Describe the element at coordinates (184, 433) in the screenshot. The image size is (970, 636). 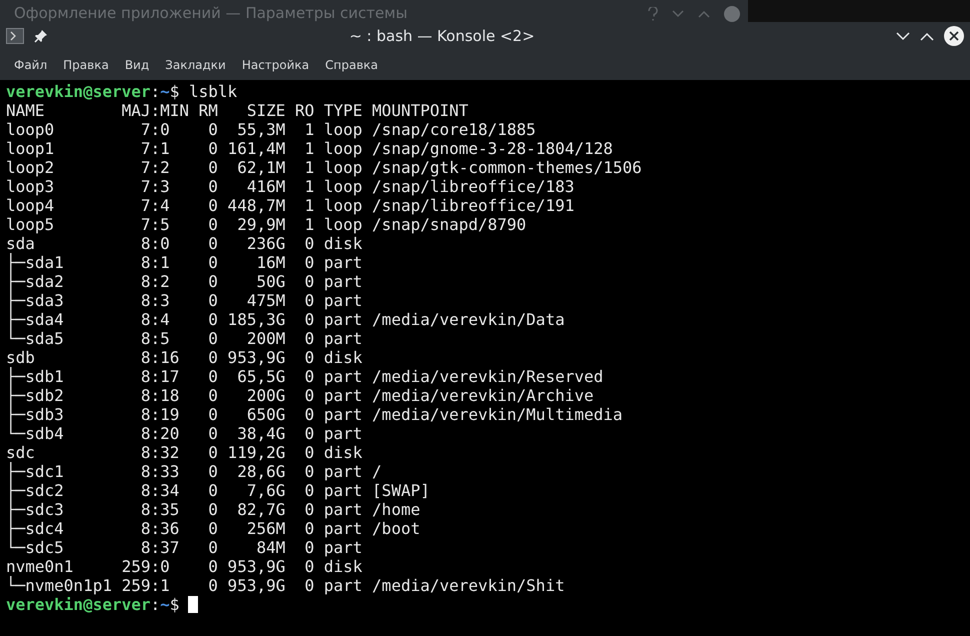
I see `terminal-output-line: └─sdb4 8:20 0 38,4G 0 part` at that location.